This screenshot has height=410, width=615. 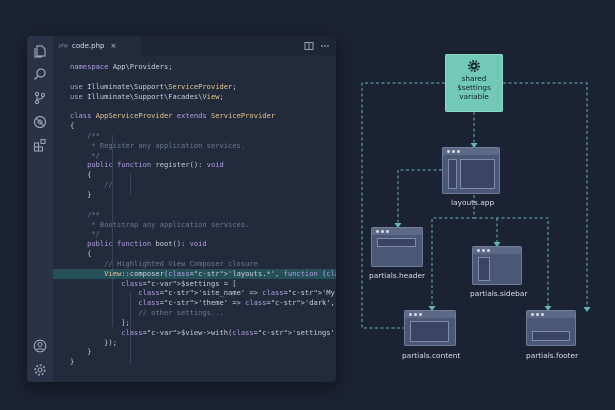 What do you see at coordinates (474, 78) in the screenshot?
I see `shared-label-line1: shared` at bounding box center [474, 78].